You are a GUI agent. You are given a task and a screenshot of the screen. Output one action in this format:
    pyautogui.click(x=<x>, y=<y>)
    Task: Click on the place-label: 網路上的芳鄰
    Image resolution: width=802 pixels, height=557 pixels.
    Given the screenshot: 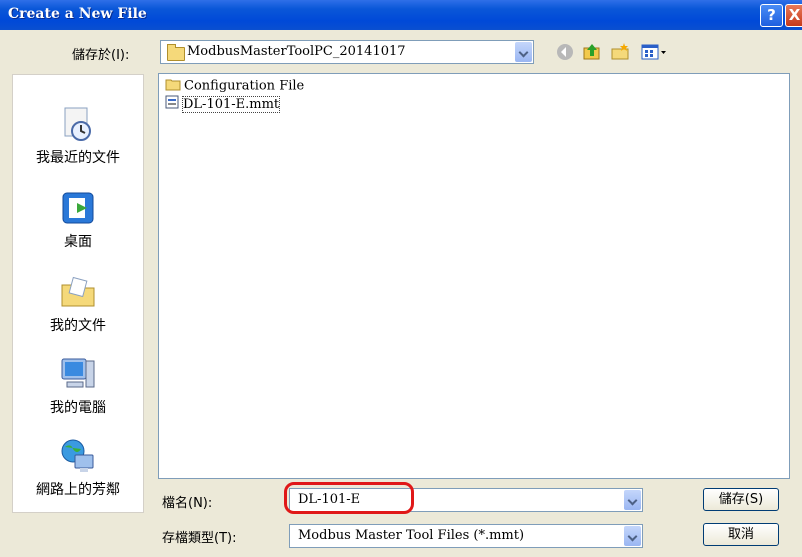 What is the action you would take?
    pyautogui.click(x=78, y=490)
    